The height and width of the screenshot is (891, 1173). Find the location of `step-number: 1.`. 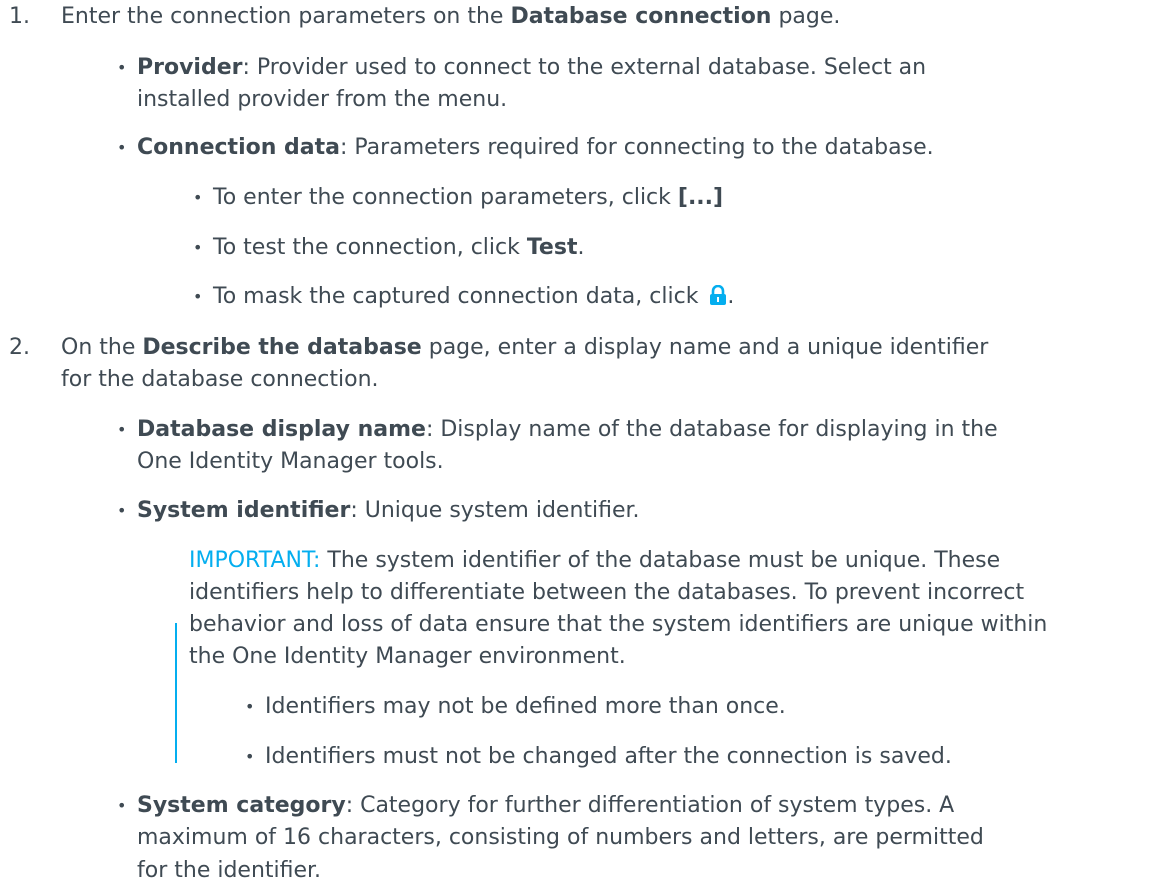

step-number: 1. is located at coordinates (19, 16).